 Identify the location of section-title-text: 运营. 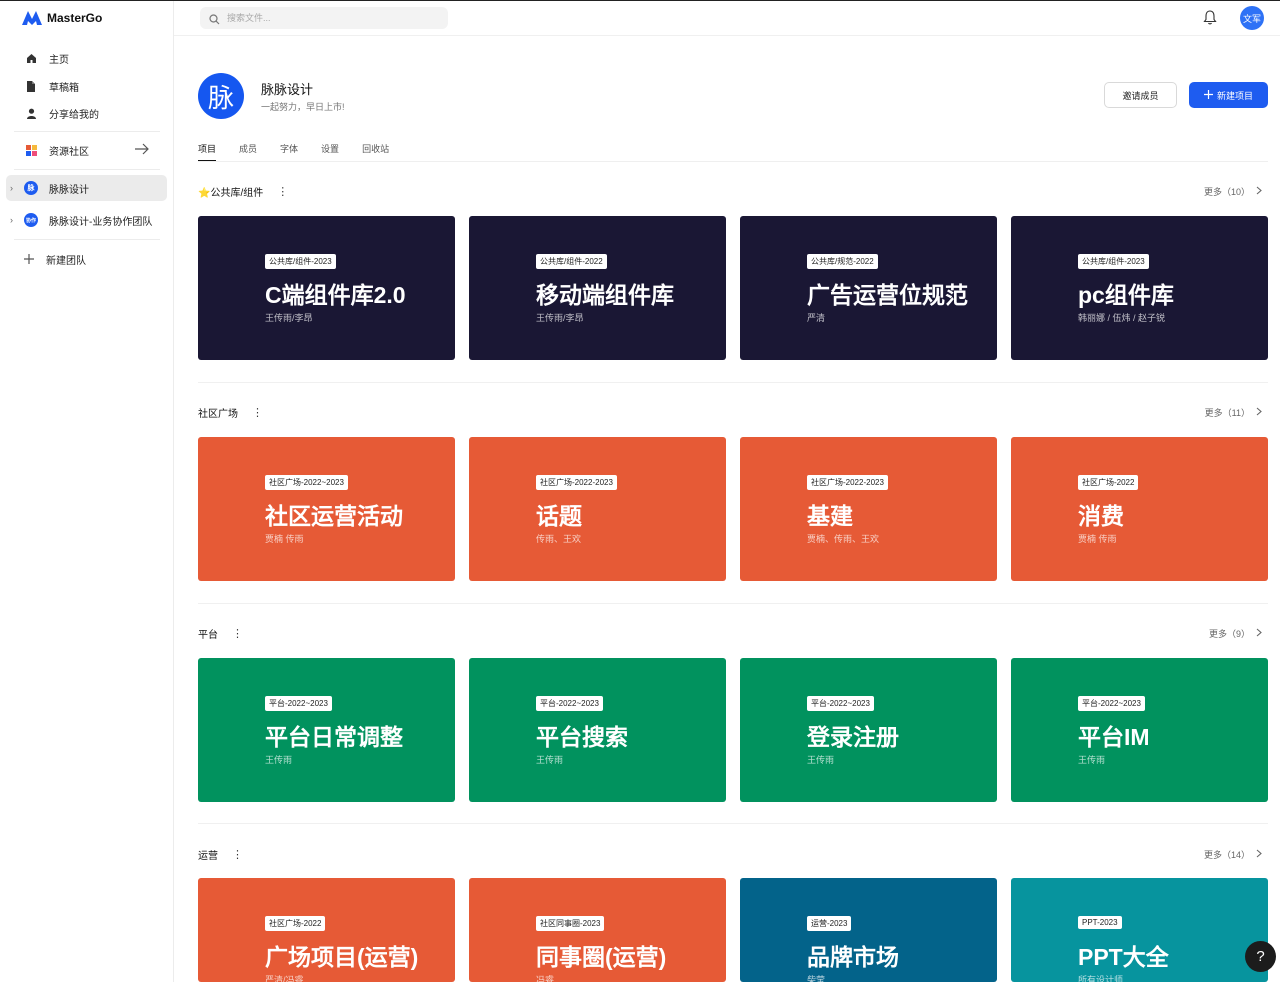
(208, 856).